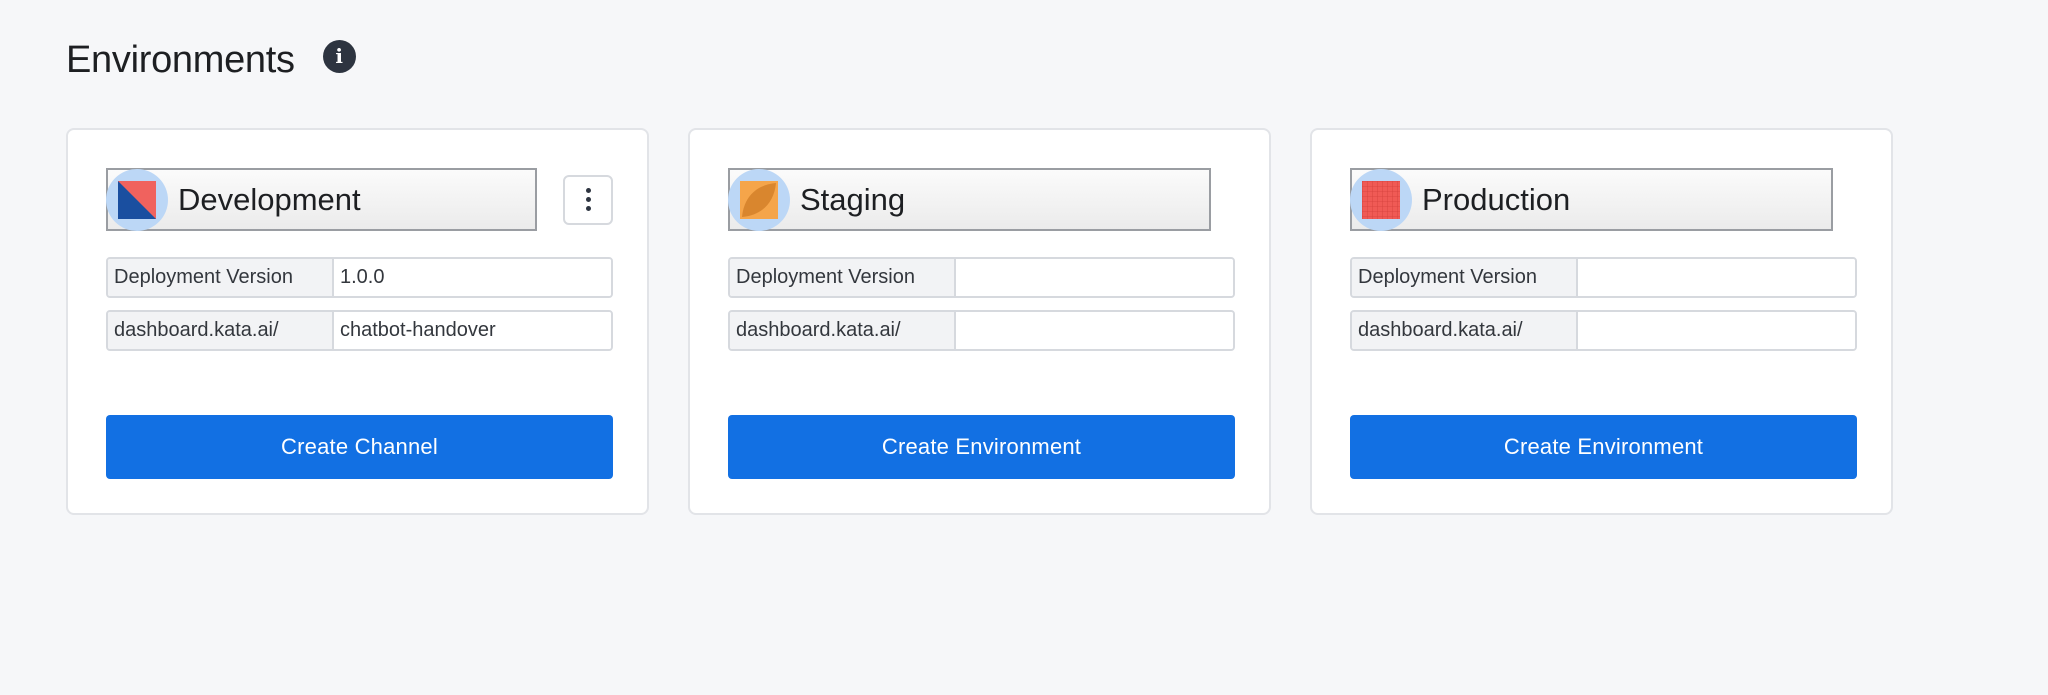  I want to click on environment-name-box: Staging, so click(969, 199).